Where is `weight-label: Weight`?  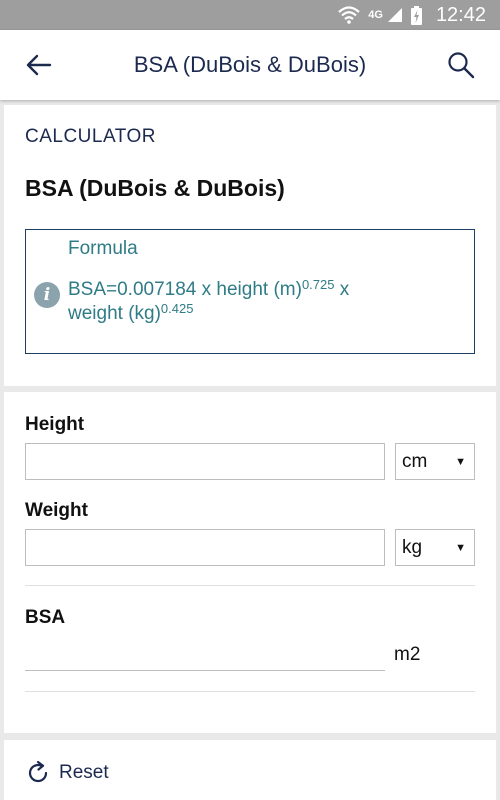
weight-label: Weight is located at coordinates (56, 510).